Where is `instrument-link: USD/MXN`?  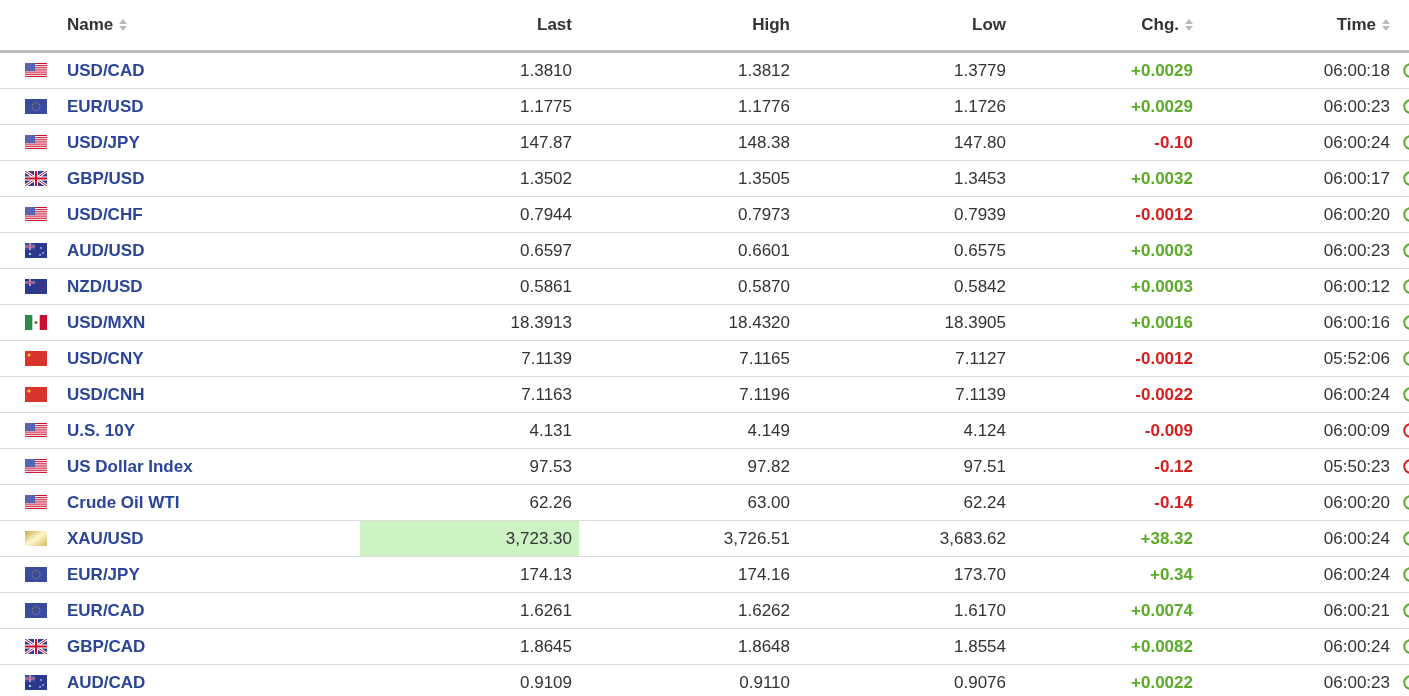
instrument-link: USD/MXN is located at coordinates (106, 322).